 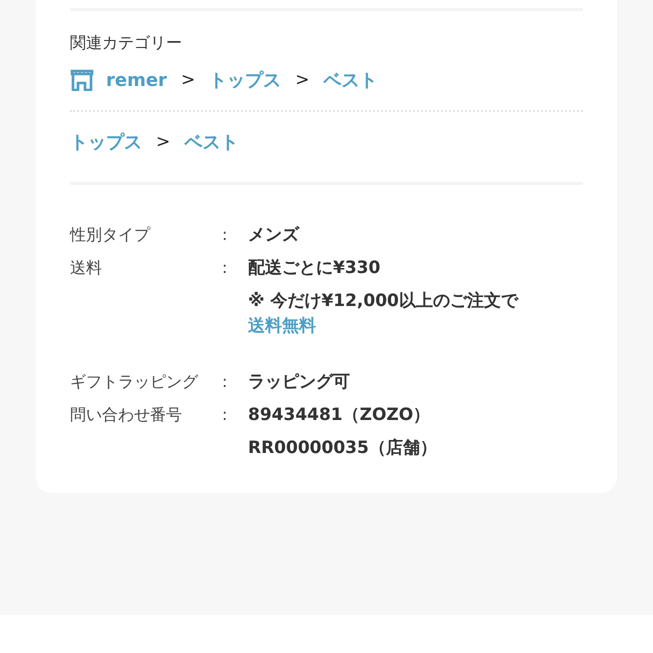 I want to click on detail-value: メンズ, so click(x=274, y=235).